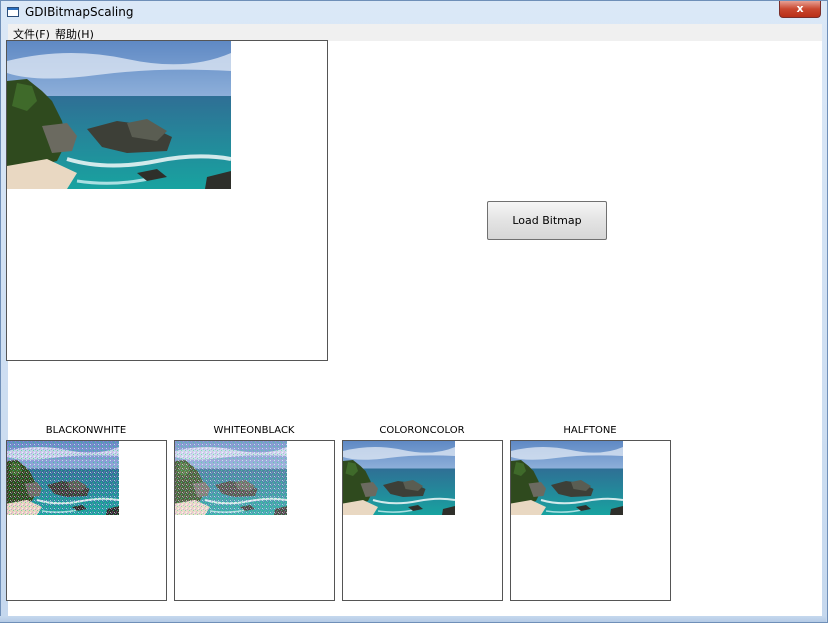  I want to click on halftone-frame, so click(590, 520).